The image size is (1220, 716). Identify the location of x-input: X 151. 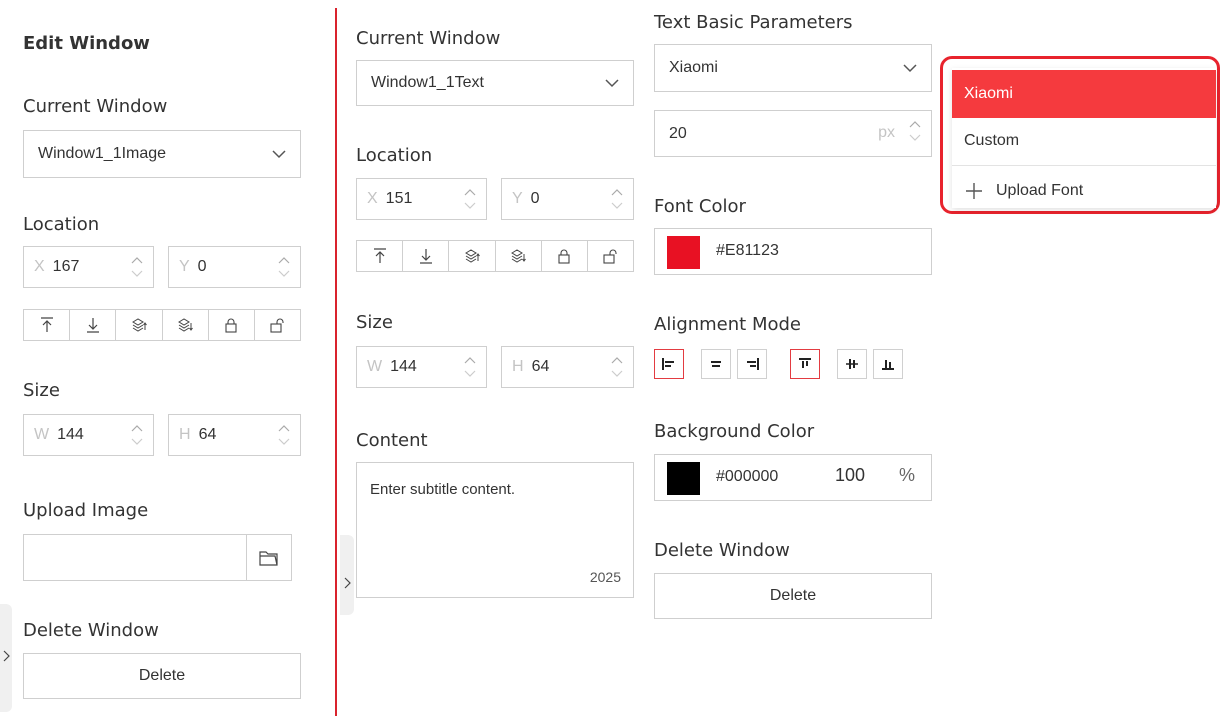
(421, 199).